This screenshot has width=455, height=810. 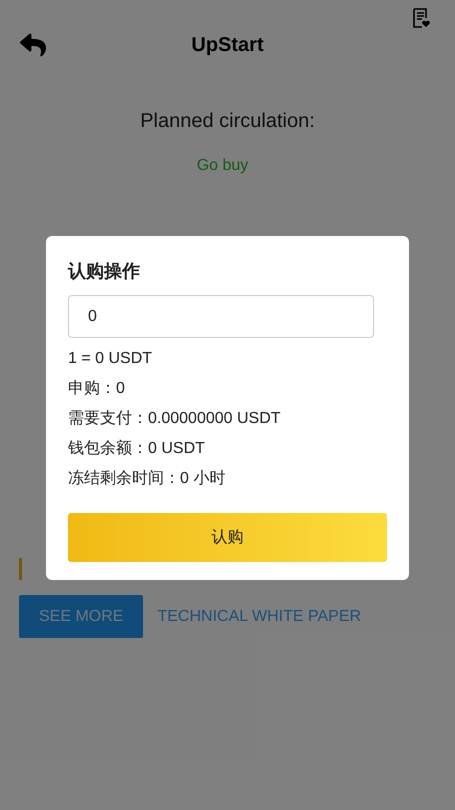 What do you see at coordinates (33, 45) in the screenshot?
I see `back-icon` at bounding box center [33, 45].